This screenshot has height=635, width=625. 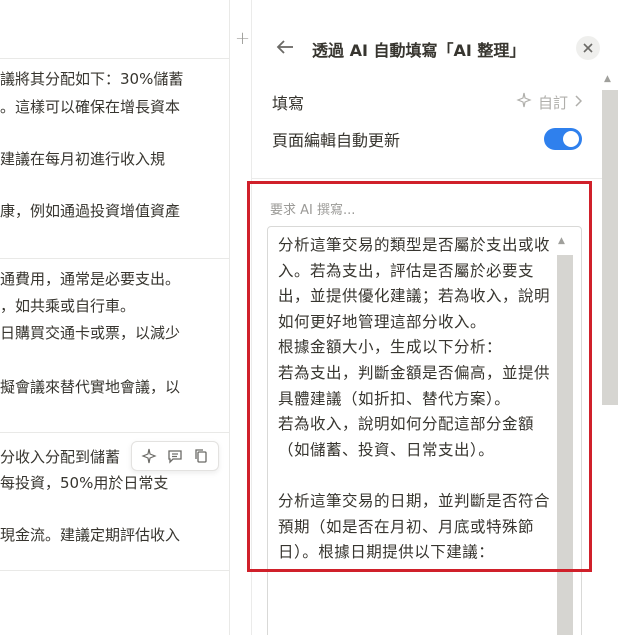 I want to click on arrow-left-icon, so click(x=285, y=47).